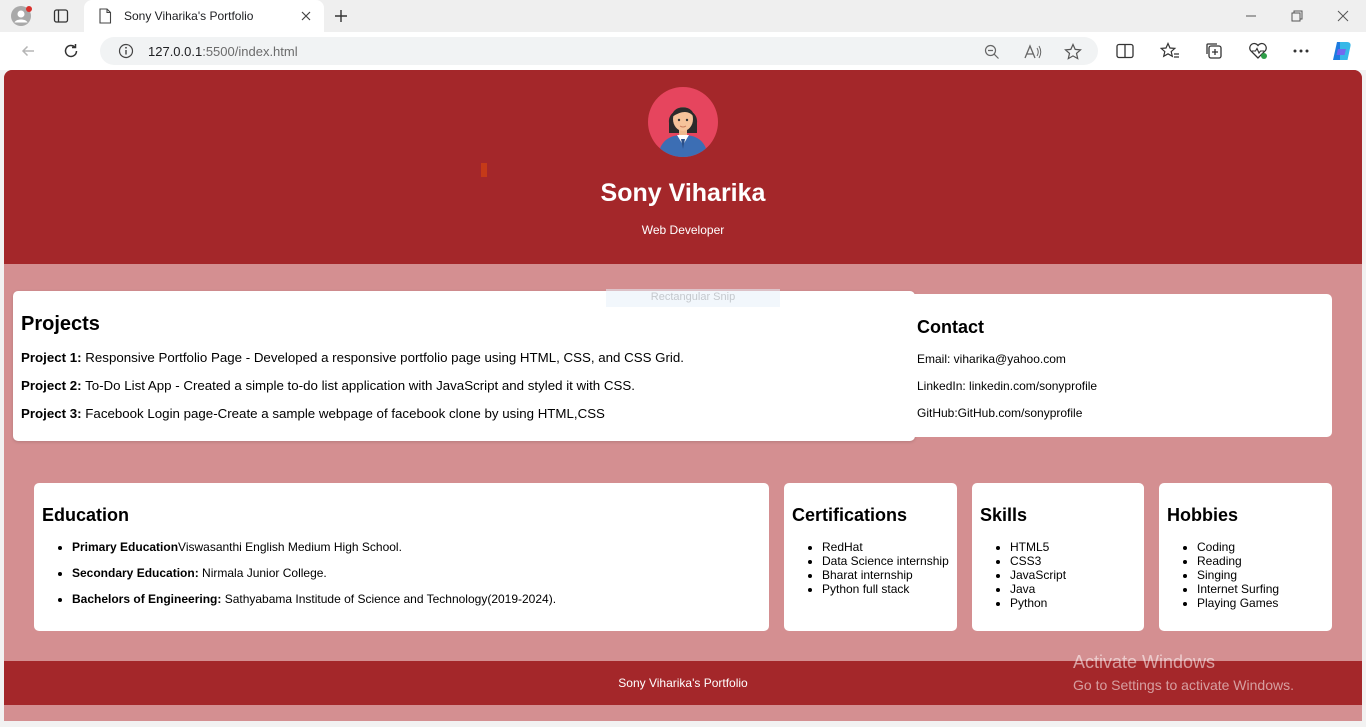 Image resolution: width=1366 pixels, height=727 pixels. I want to click on active-tab: Sony Viharika's Portfolio, so click(204, 16).